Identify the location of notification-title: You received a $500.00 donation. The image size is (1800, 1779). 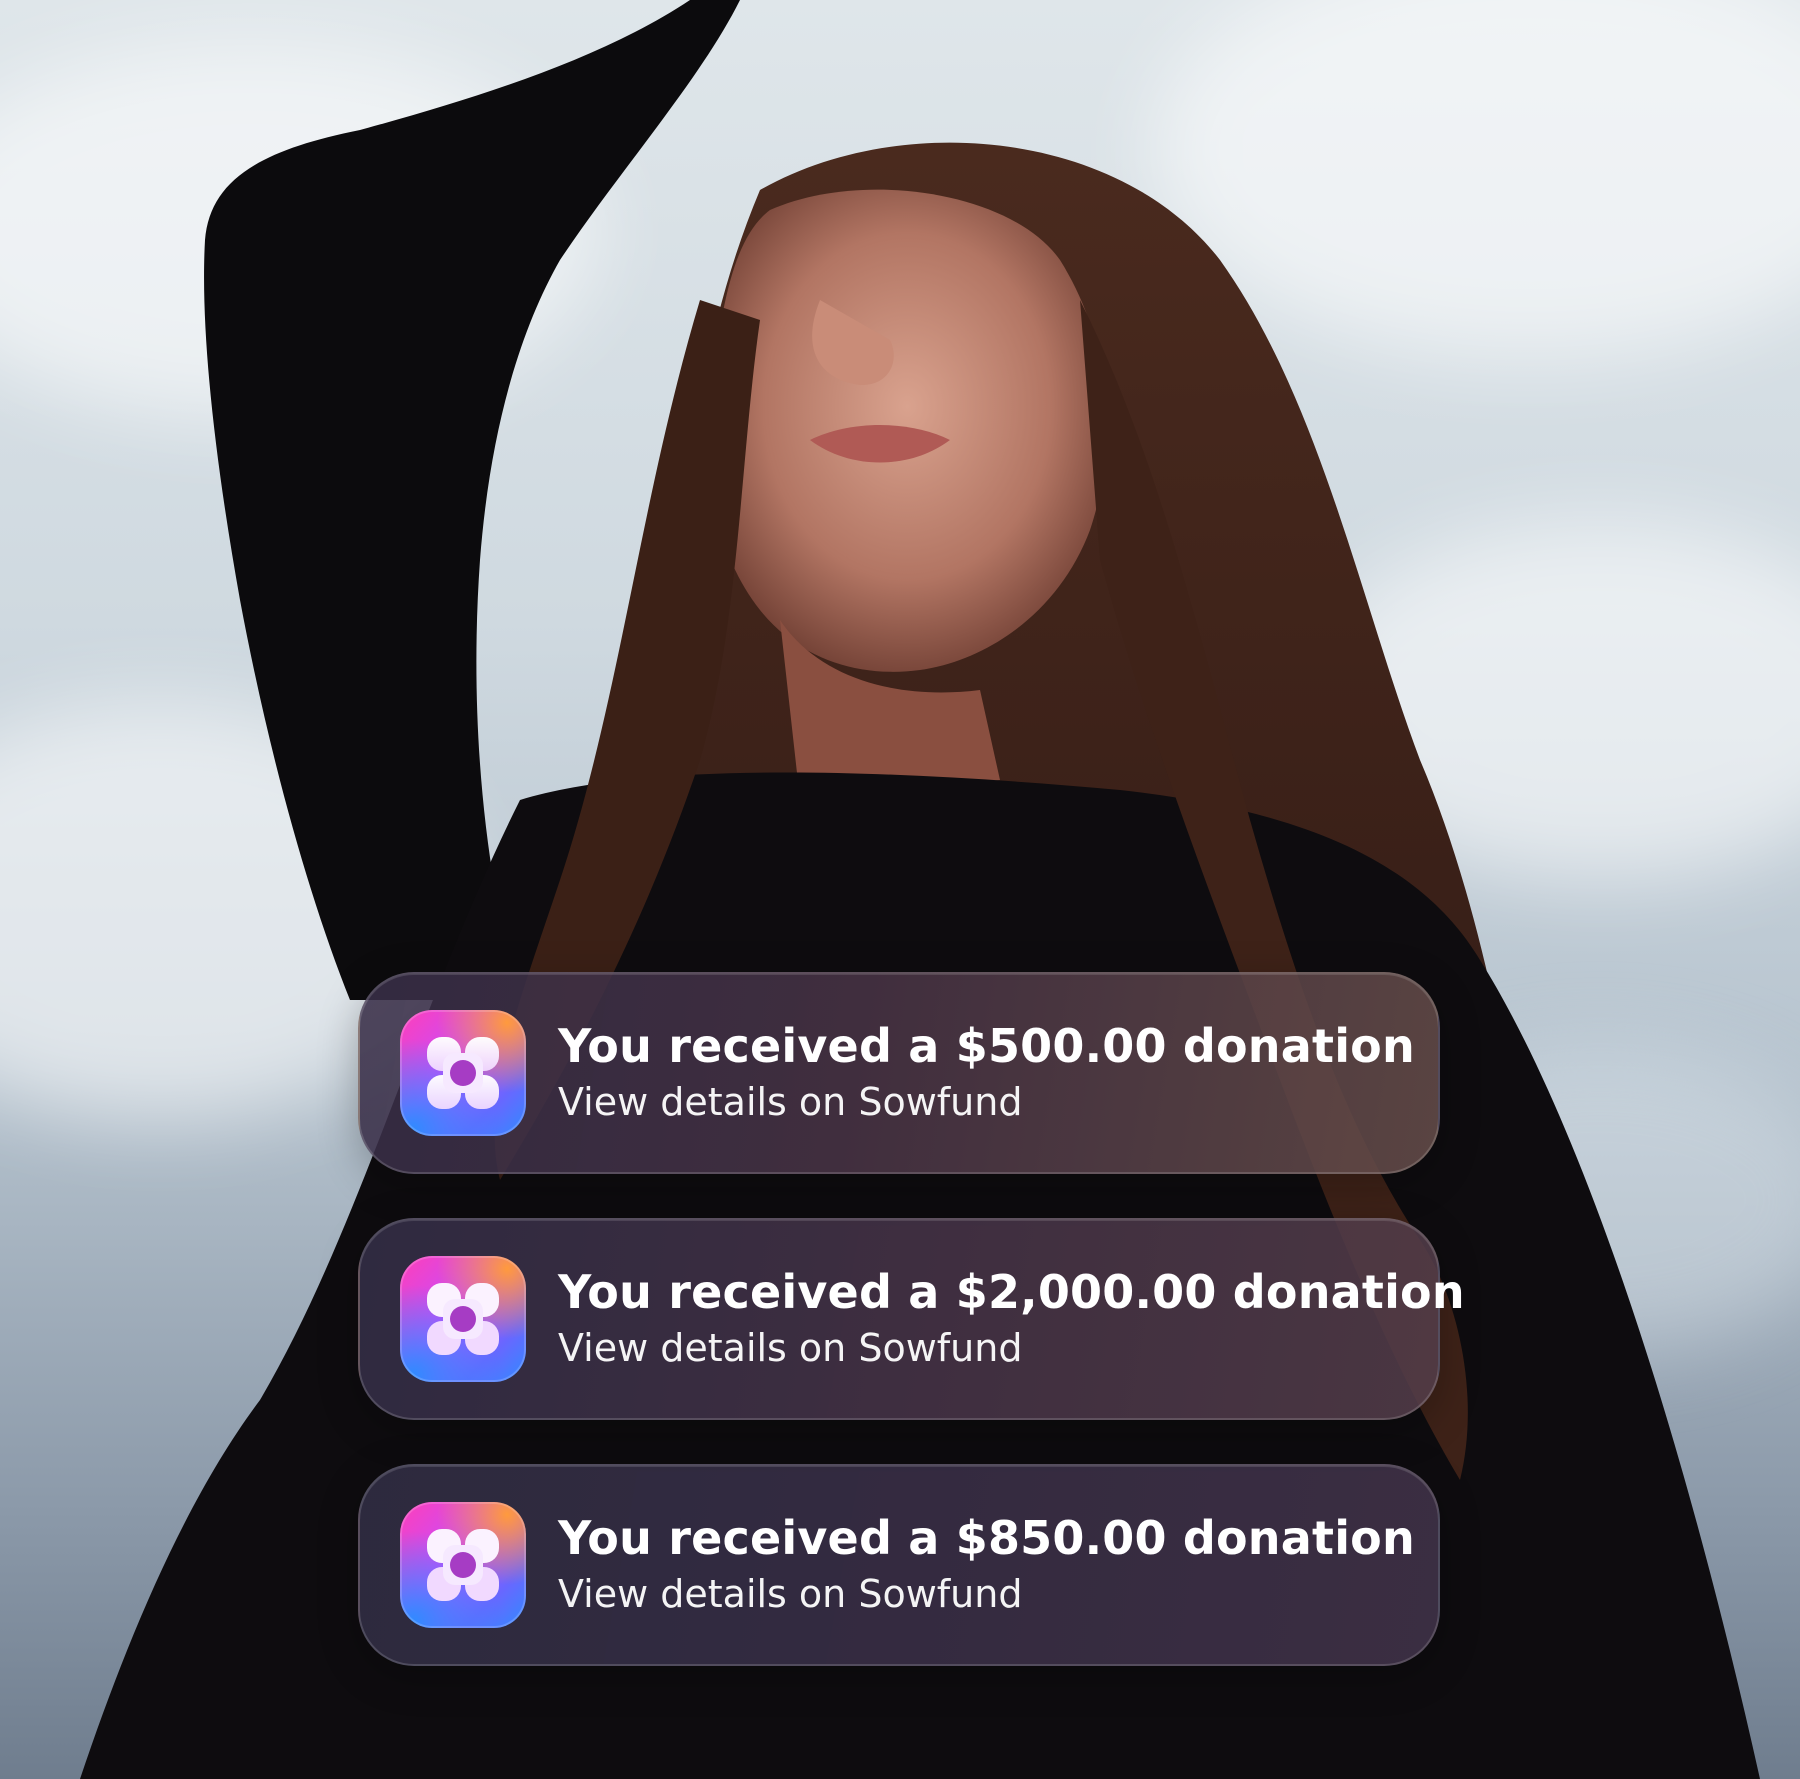
(986, 1046).